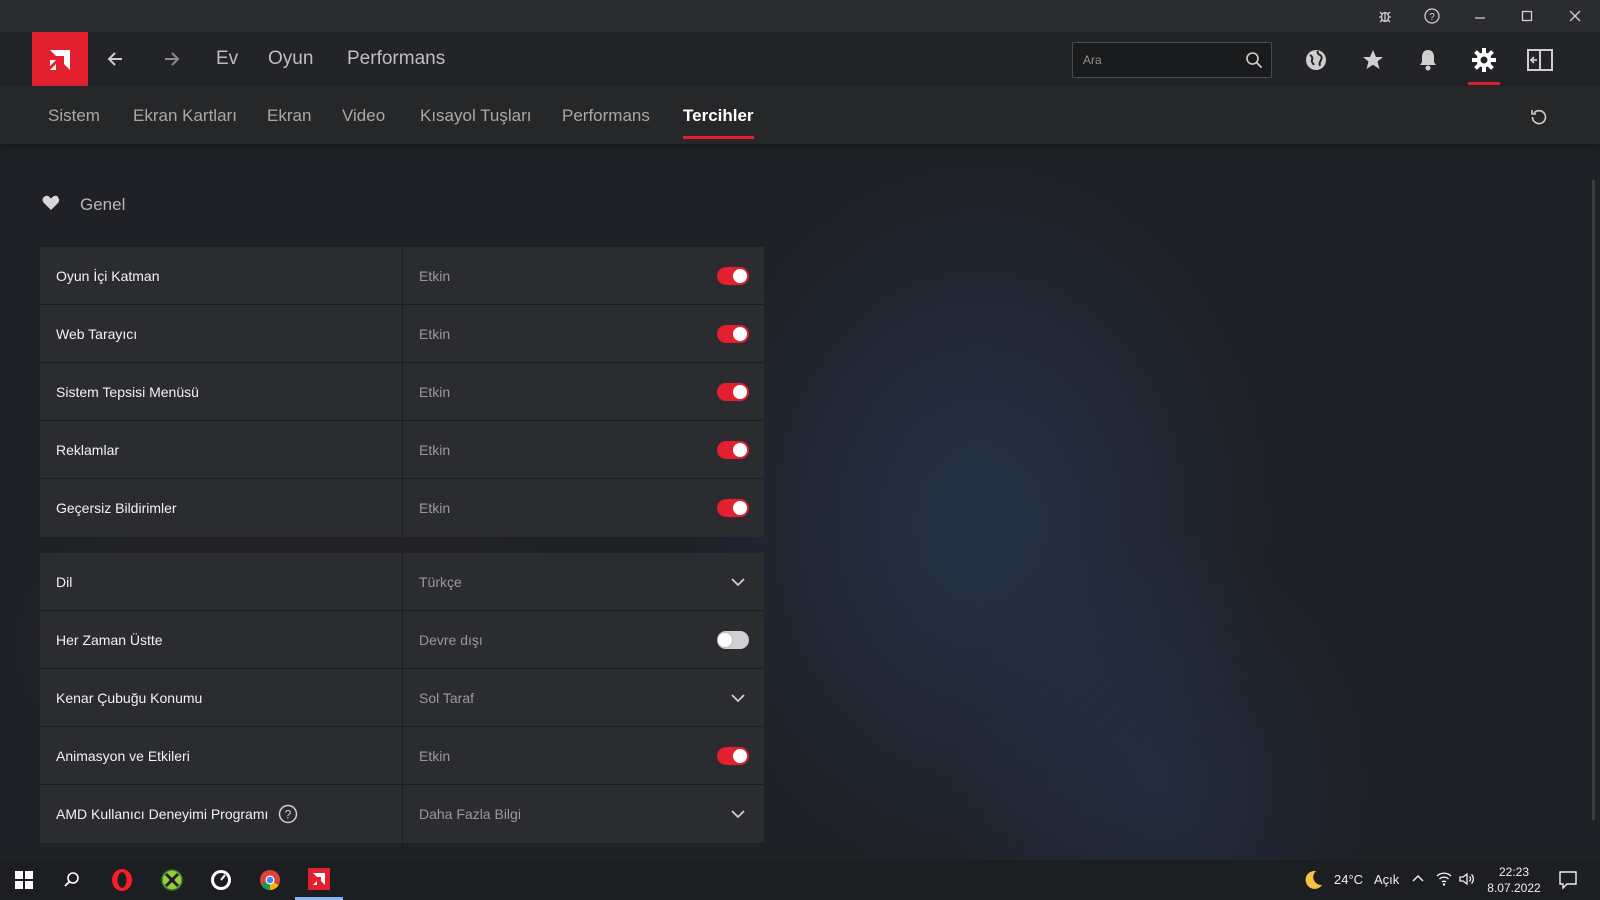 This screenshot has height=900, width=1600. What do you see at coordinates (221, 697) in the screenshot?
I see `setting-label: Kenar Çubuğu Konumu` at bounding box center [221, 697].